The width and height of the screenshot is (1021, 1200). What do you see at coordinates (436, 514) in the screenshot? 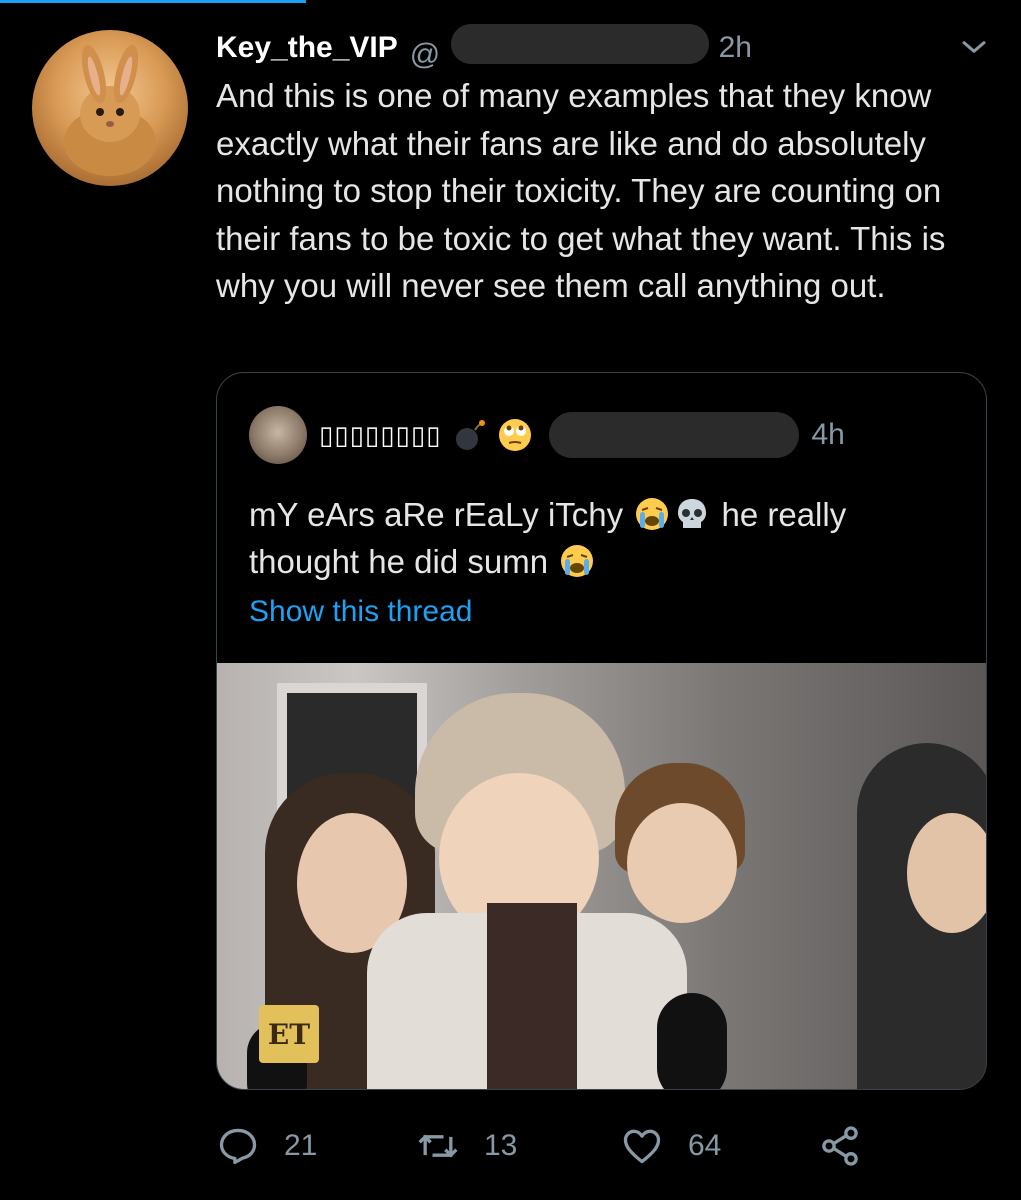
I see `quoted-text-part1: mY eArs aRe rEaLy iTchy` at bounding box center [436, 514].